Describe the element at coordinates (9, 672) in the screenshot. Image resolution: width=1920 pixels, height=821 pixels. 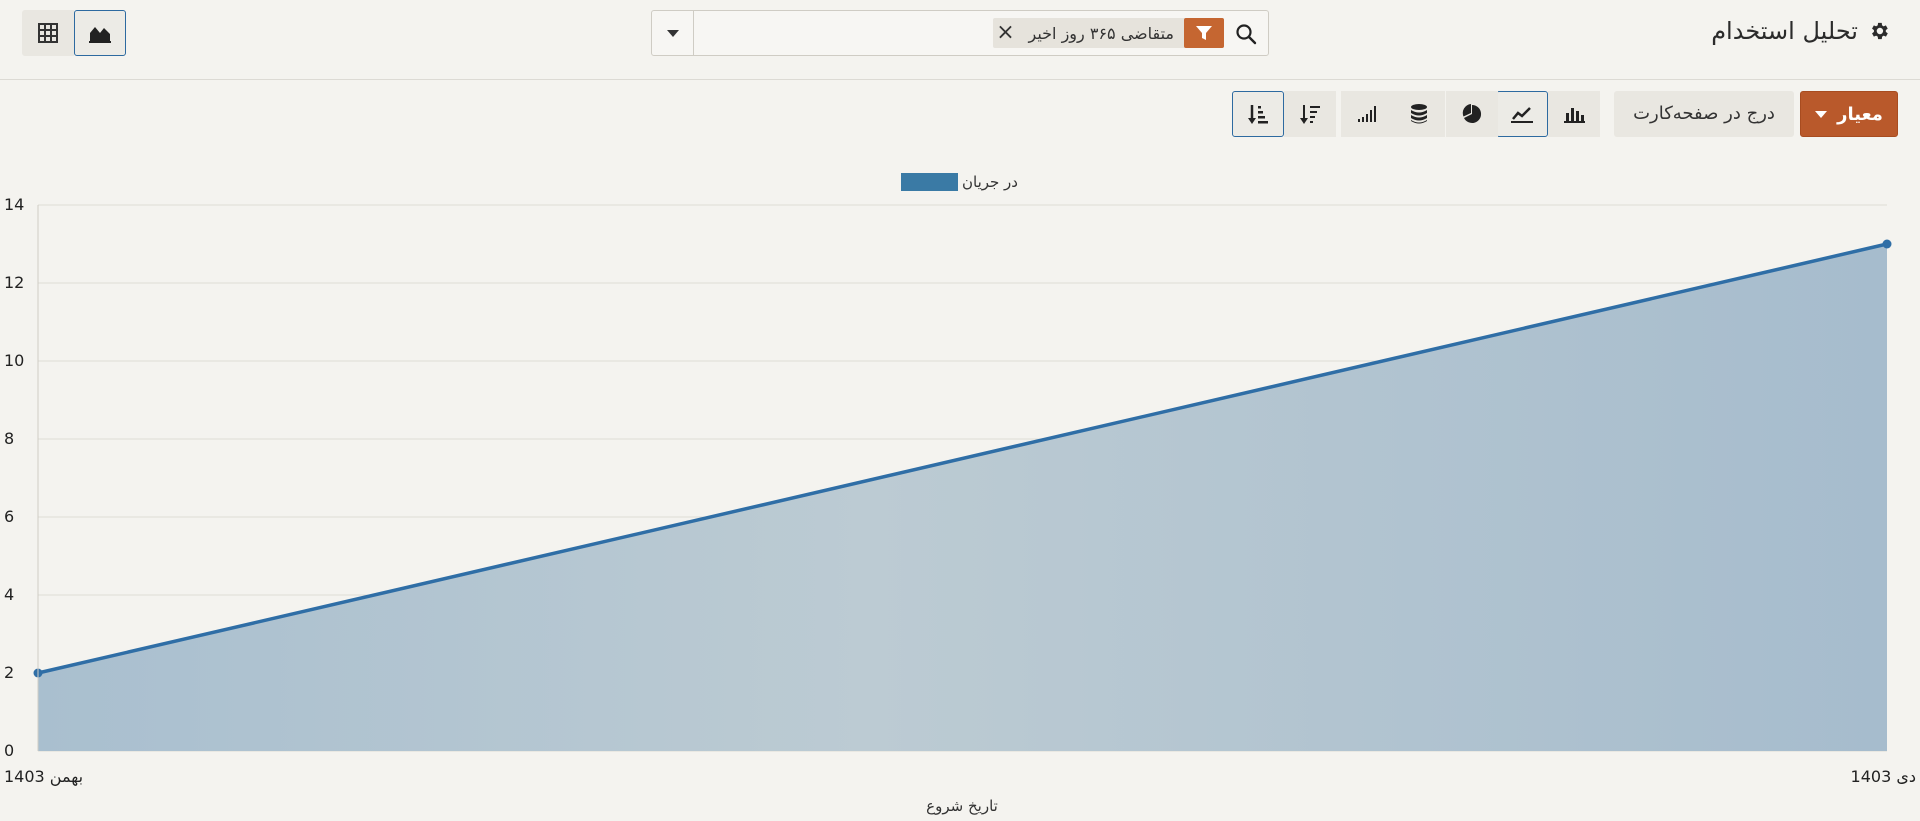
I see `y-tick-label: 2` at that location.